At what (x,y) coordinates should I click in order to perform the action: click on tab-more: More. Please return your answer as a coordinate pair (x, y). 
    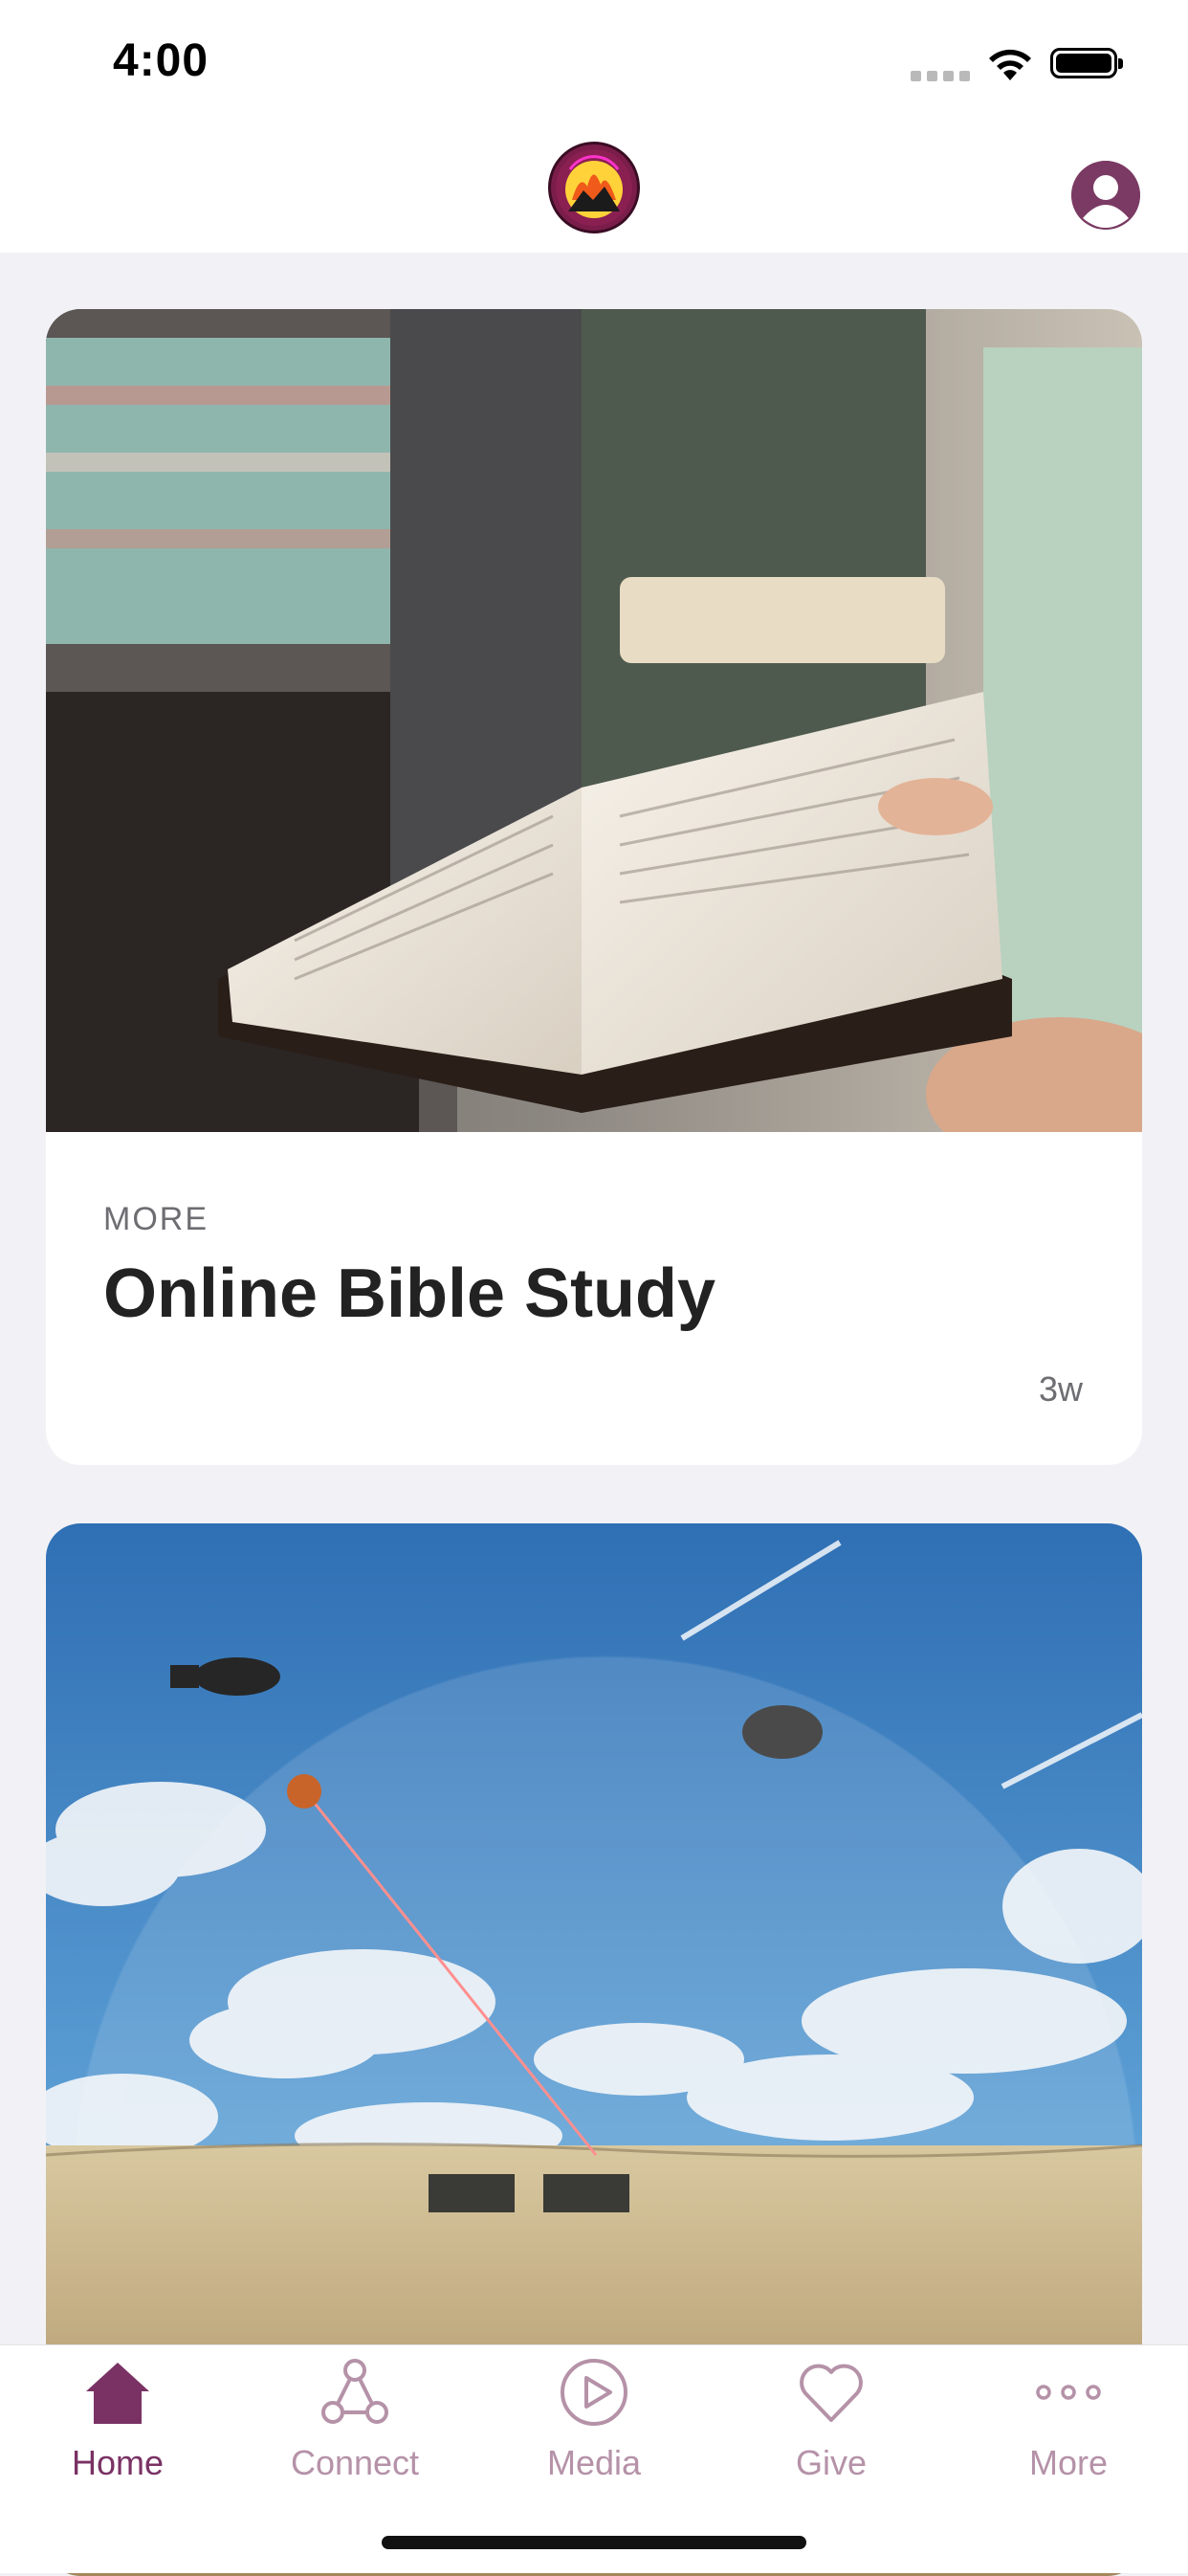
    Looking at the image, I should click on (1068, 2426).